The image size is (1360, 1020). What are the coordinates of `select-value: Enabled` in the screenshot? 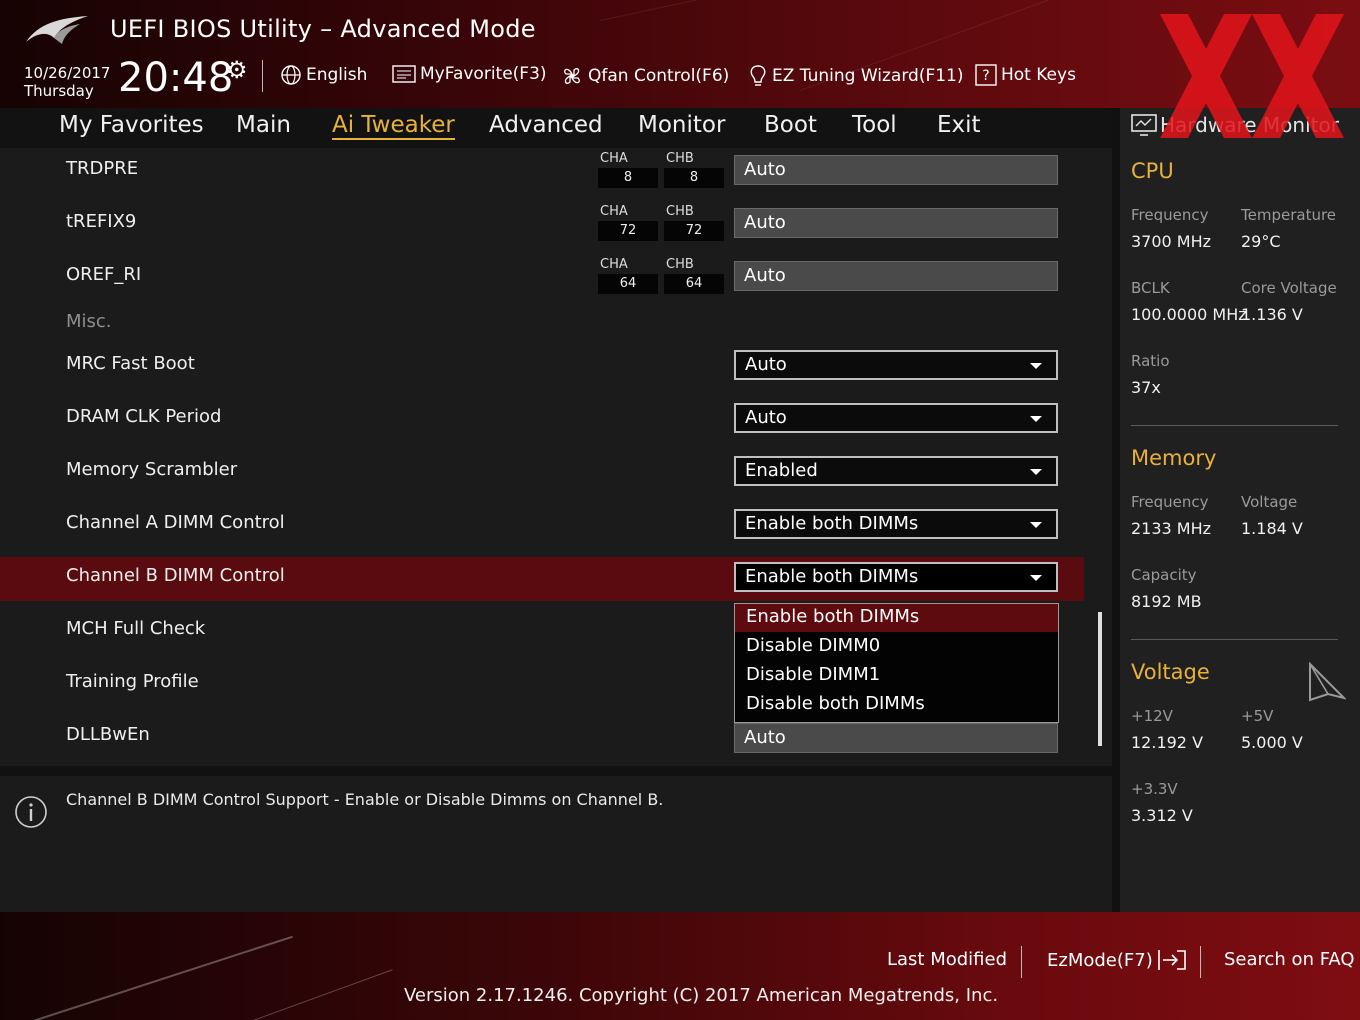 It's located at (781, 470).